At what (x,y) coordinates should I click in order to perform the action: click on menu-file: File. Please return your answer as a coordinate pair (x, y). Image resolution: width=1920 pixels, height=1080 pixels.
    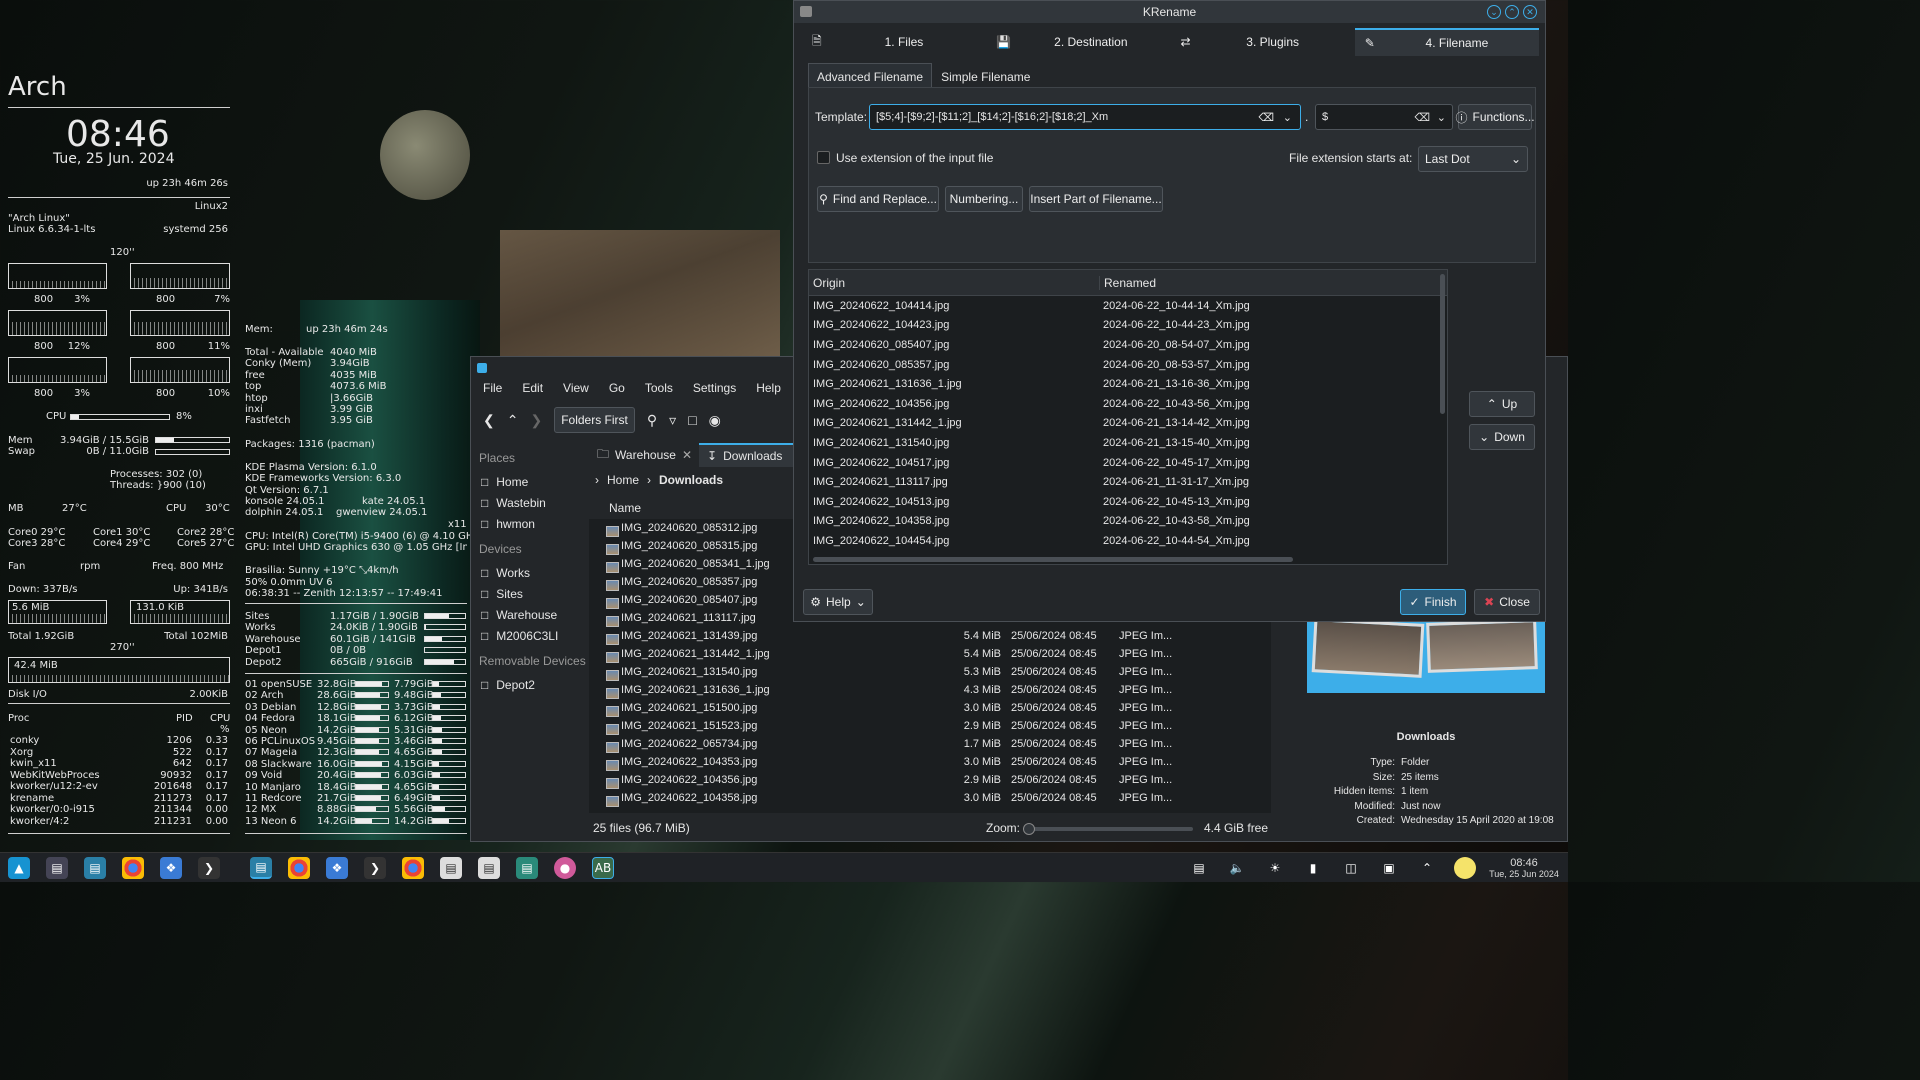
    Looking at the image, I should click on (492, 388).